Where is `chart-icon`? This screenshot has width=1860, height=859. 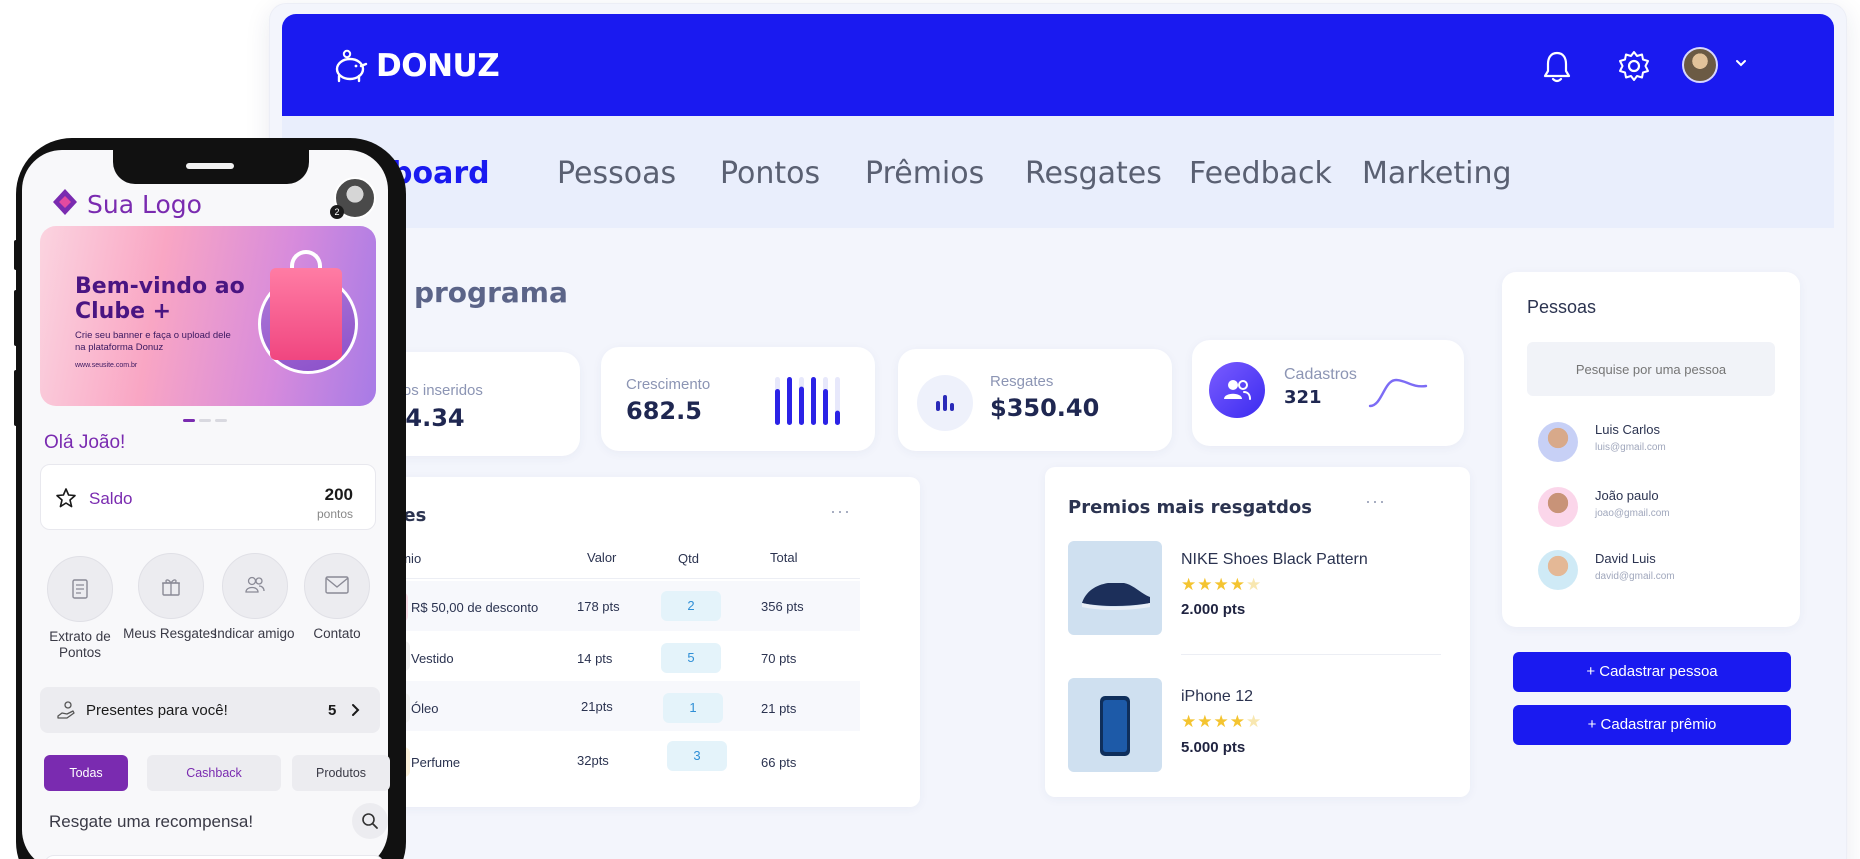 chart-icon is located at coordinates (945, 403).